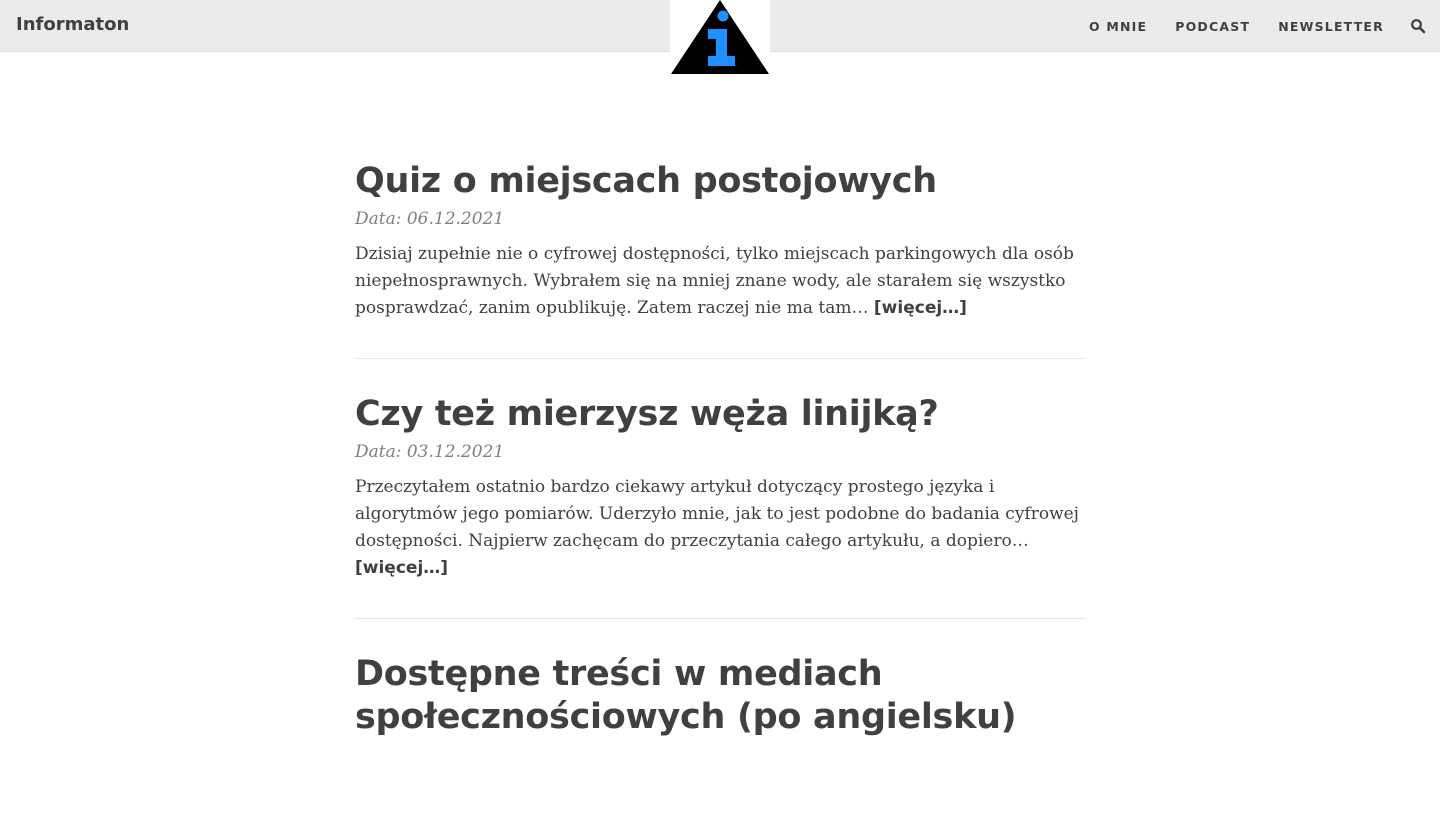  What do you see at coordinates (720, 181) in the screenshot?
I see `post-title: Quiz o miejscach postojowych` at bounding box center [720, 181].